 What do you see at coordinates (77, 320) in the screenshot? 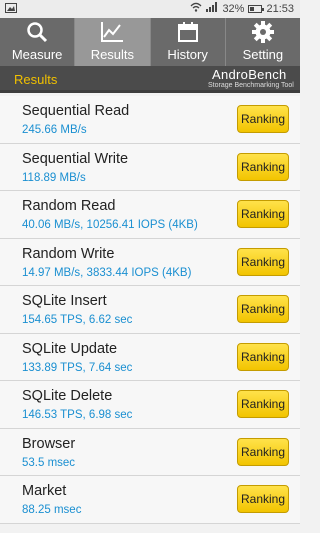
I see `result-value: 154.65 TPS, 6.62 sec` at bounding box center [77, 320].